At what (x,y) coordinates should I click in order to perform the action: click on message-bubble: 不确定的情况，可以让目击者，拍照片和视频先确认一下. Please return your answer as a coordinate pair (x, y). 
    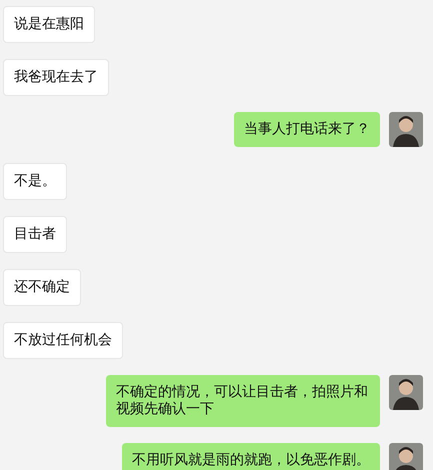
    Looking at the image, I should click on (243, 401).